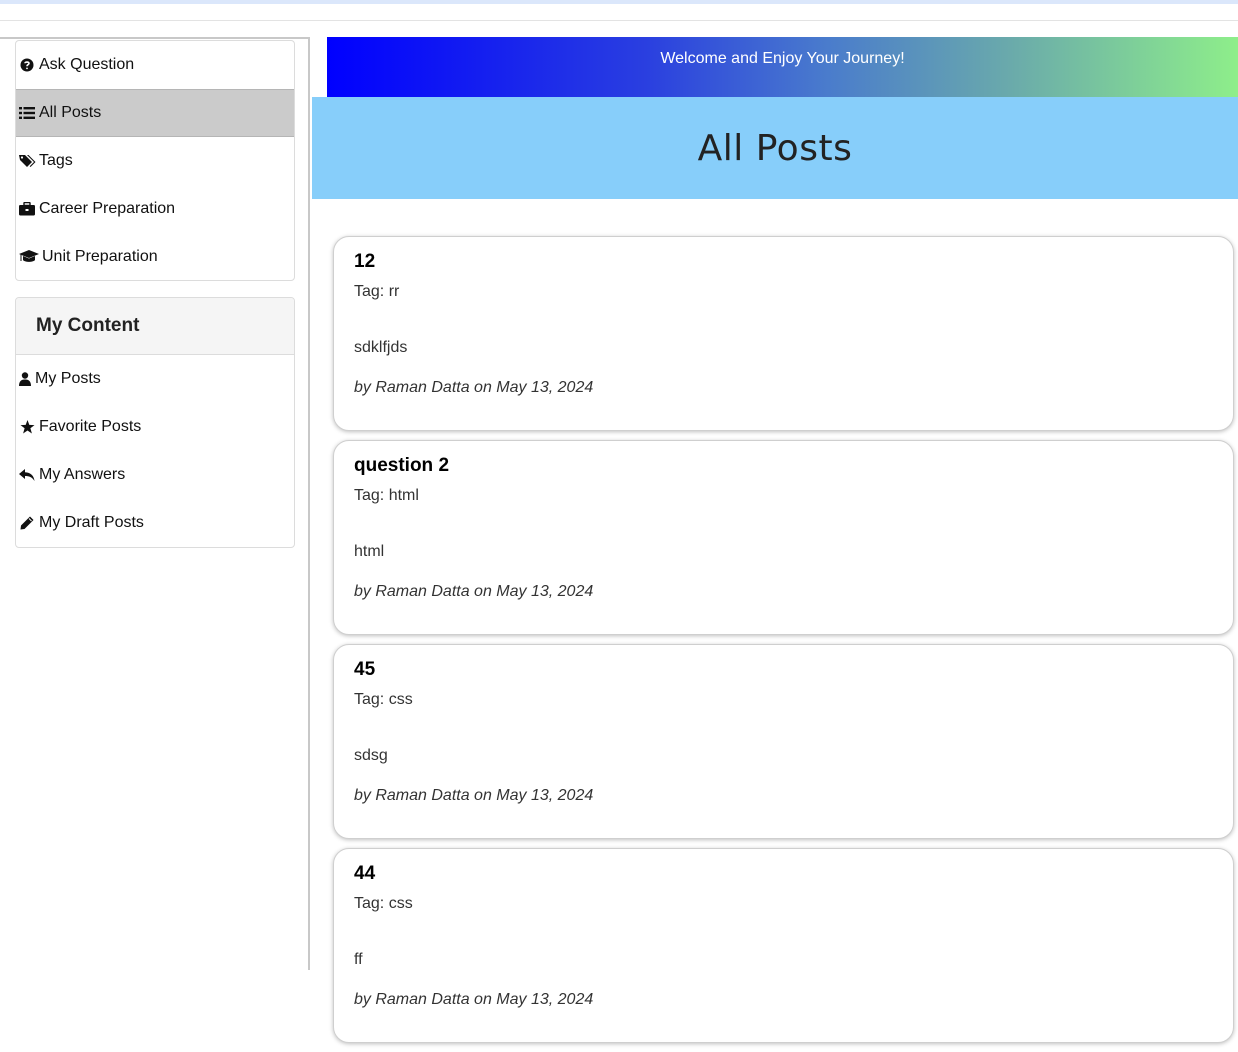 The width and height of the screenshot is (1238, 1052). Describe the element at coordinates (783, 874) in the screenshot. I see `post-title: 44` at that location.